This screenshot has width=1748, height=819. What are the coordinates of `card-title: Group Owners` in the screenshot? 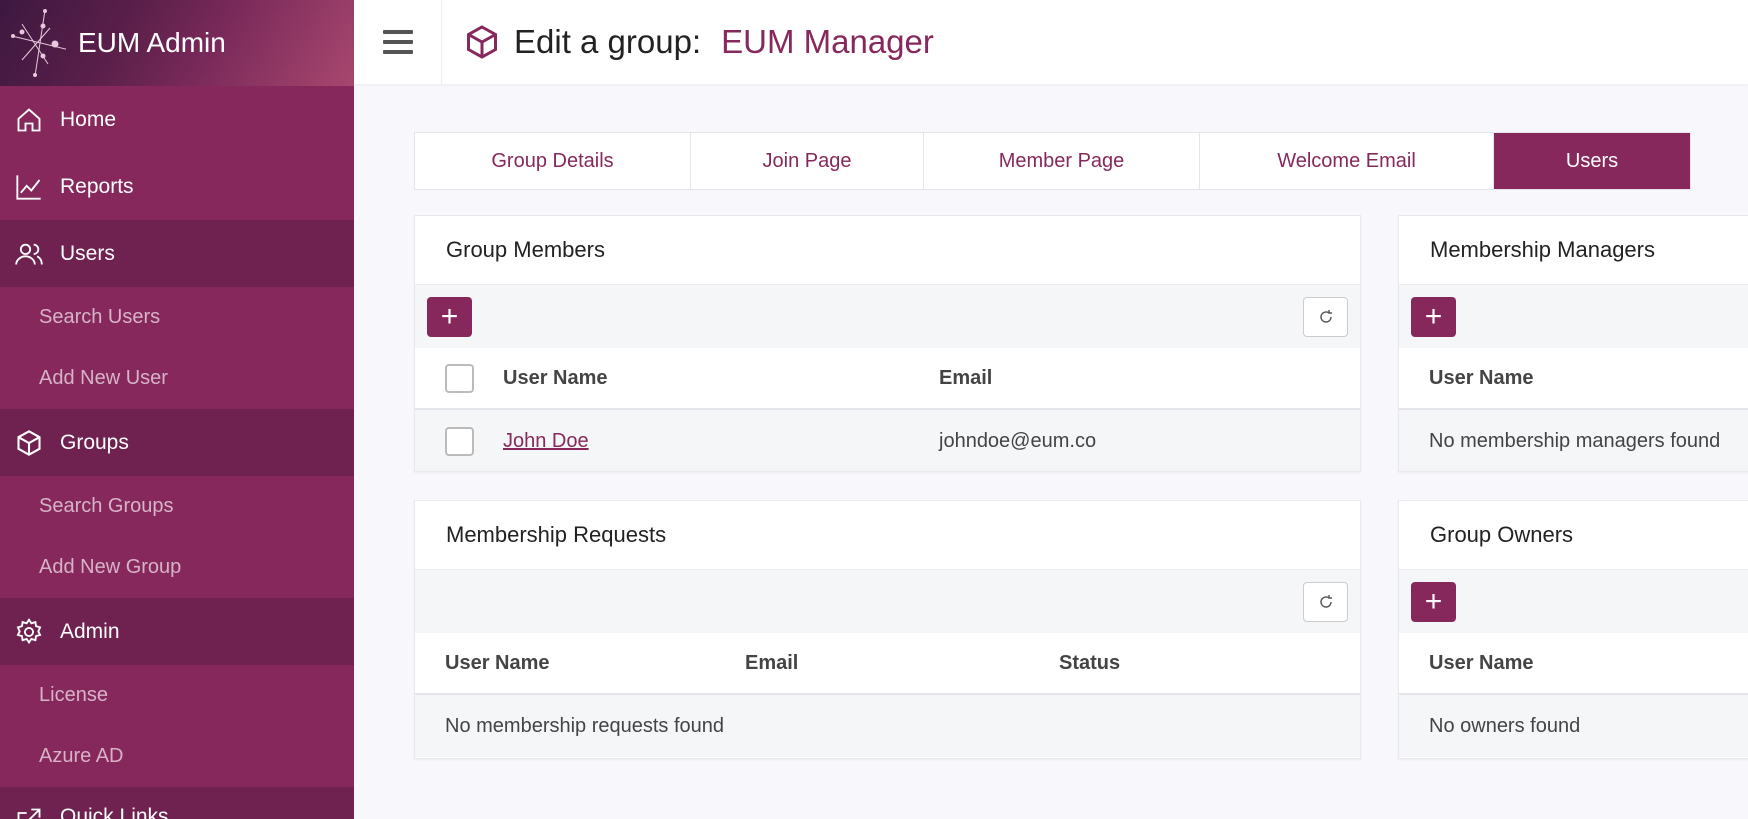 It's located at (1573, 535).